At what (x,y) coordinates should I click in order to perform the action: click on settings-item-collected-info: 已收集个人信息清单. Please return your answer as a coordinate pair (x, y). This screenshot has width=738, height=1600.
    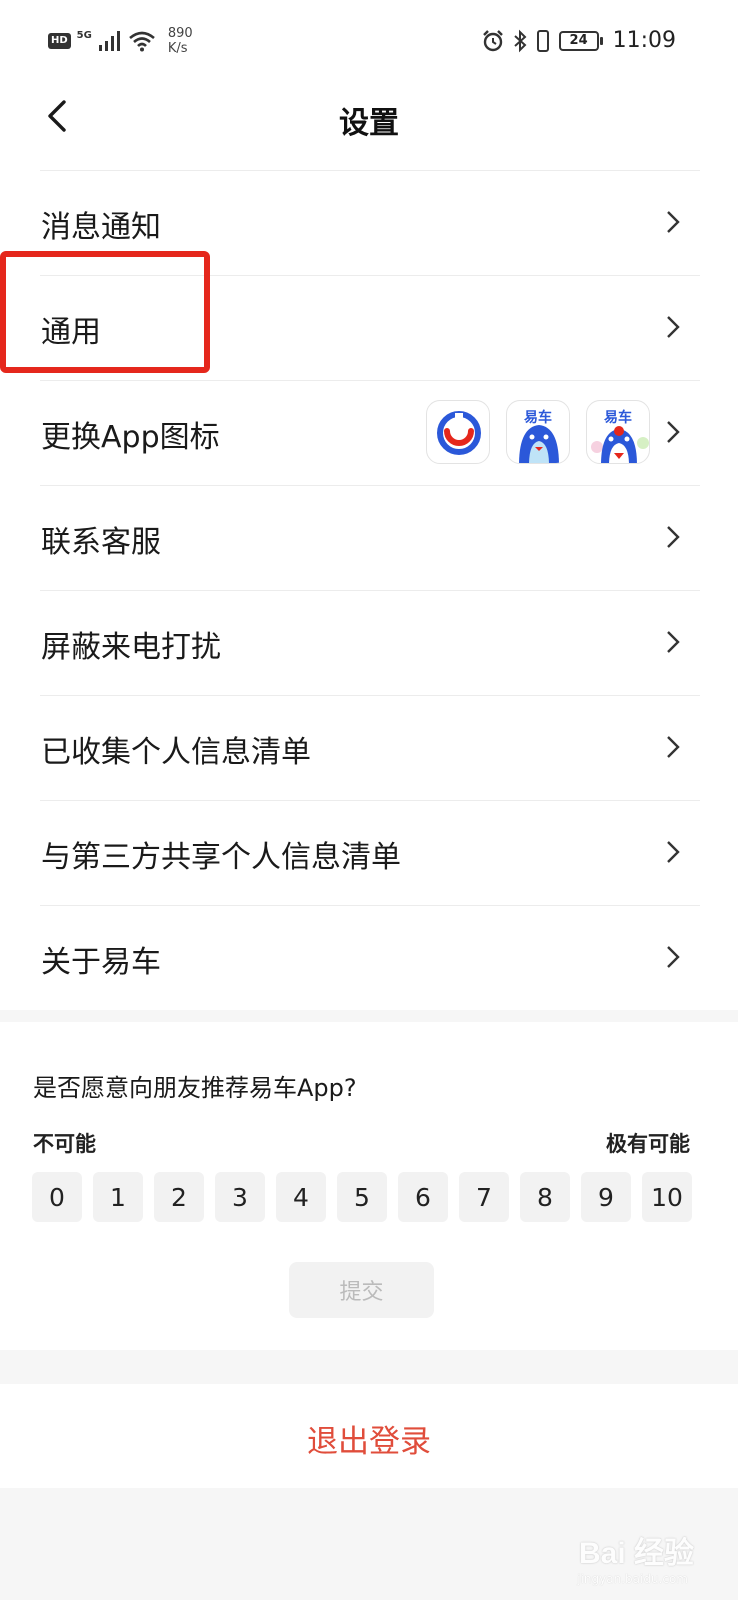
    Looking at the image, I should click on (369, 747).